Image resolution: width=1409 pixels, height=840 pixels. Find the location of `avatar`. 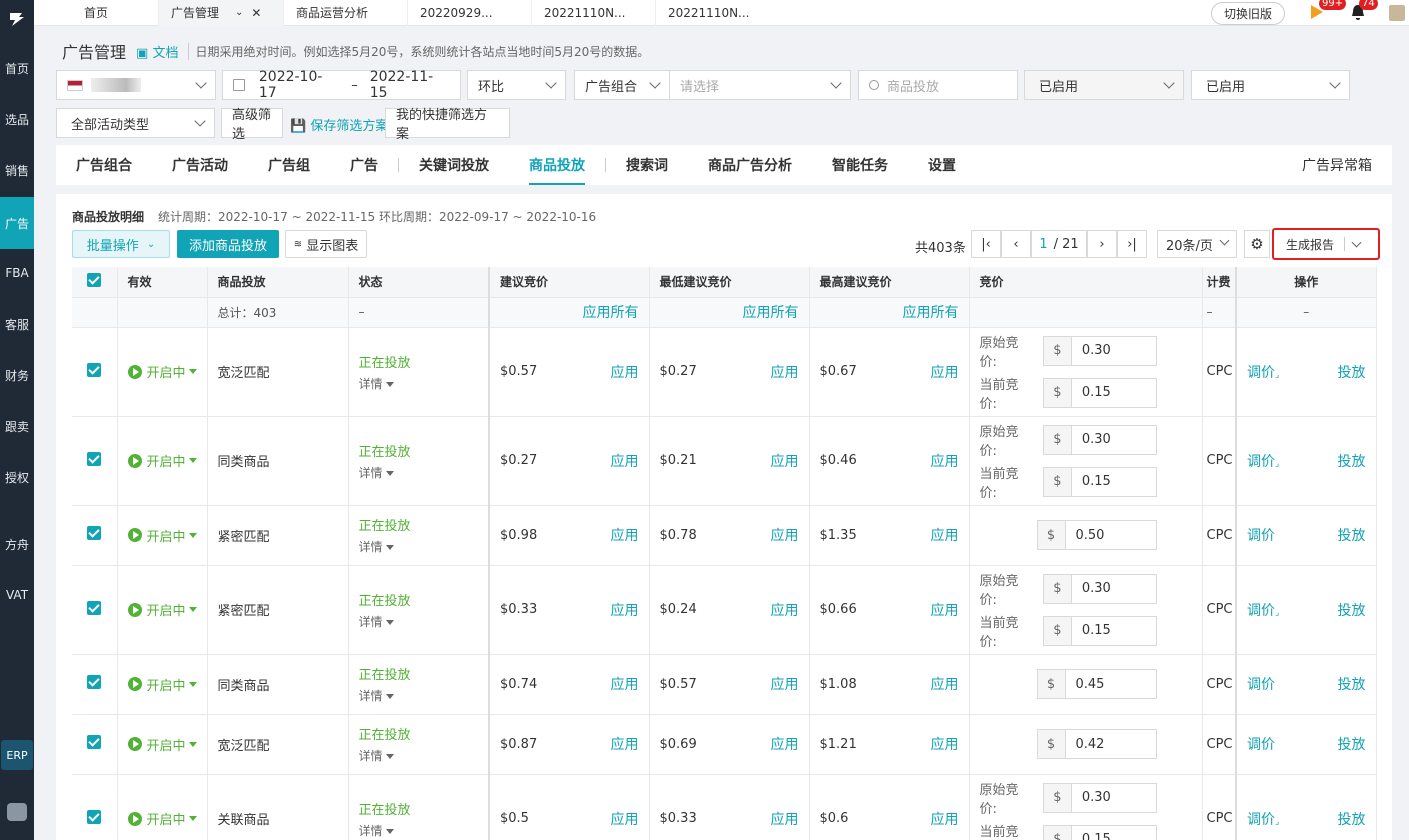

avatar is located at coordinates (1397, 13).